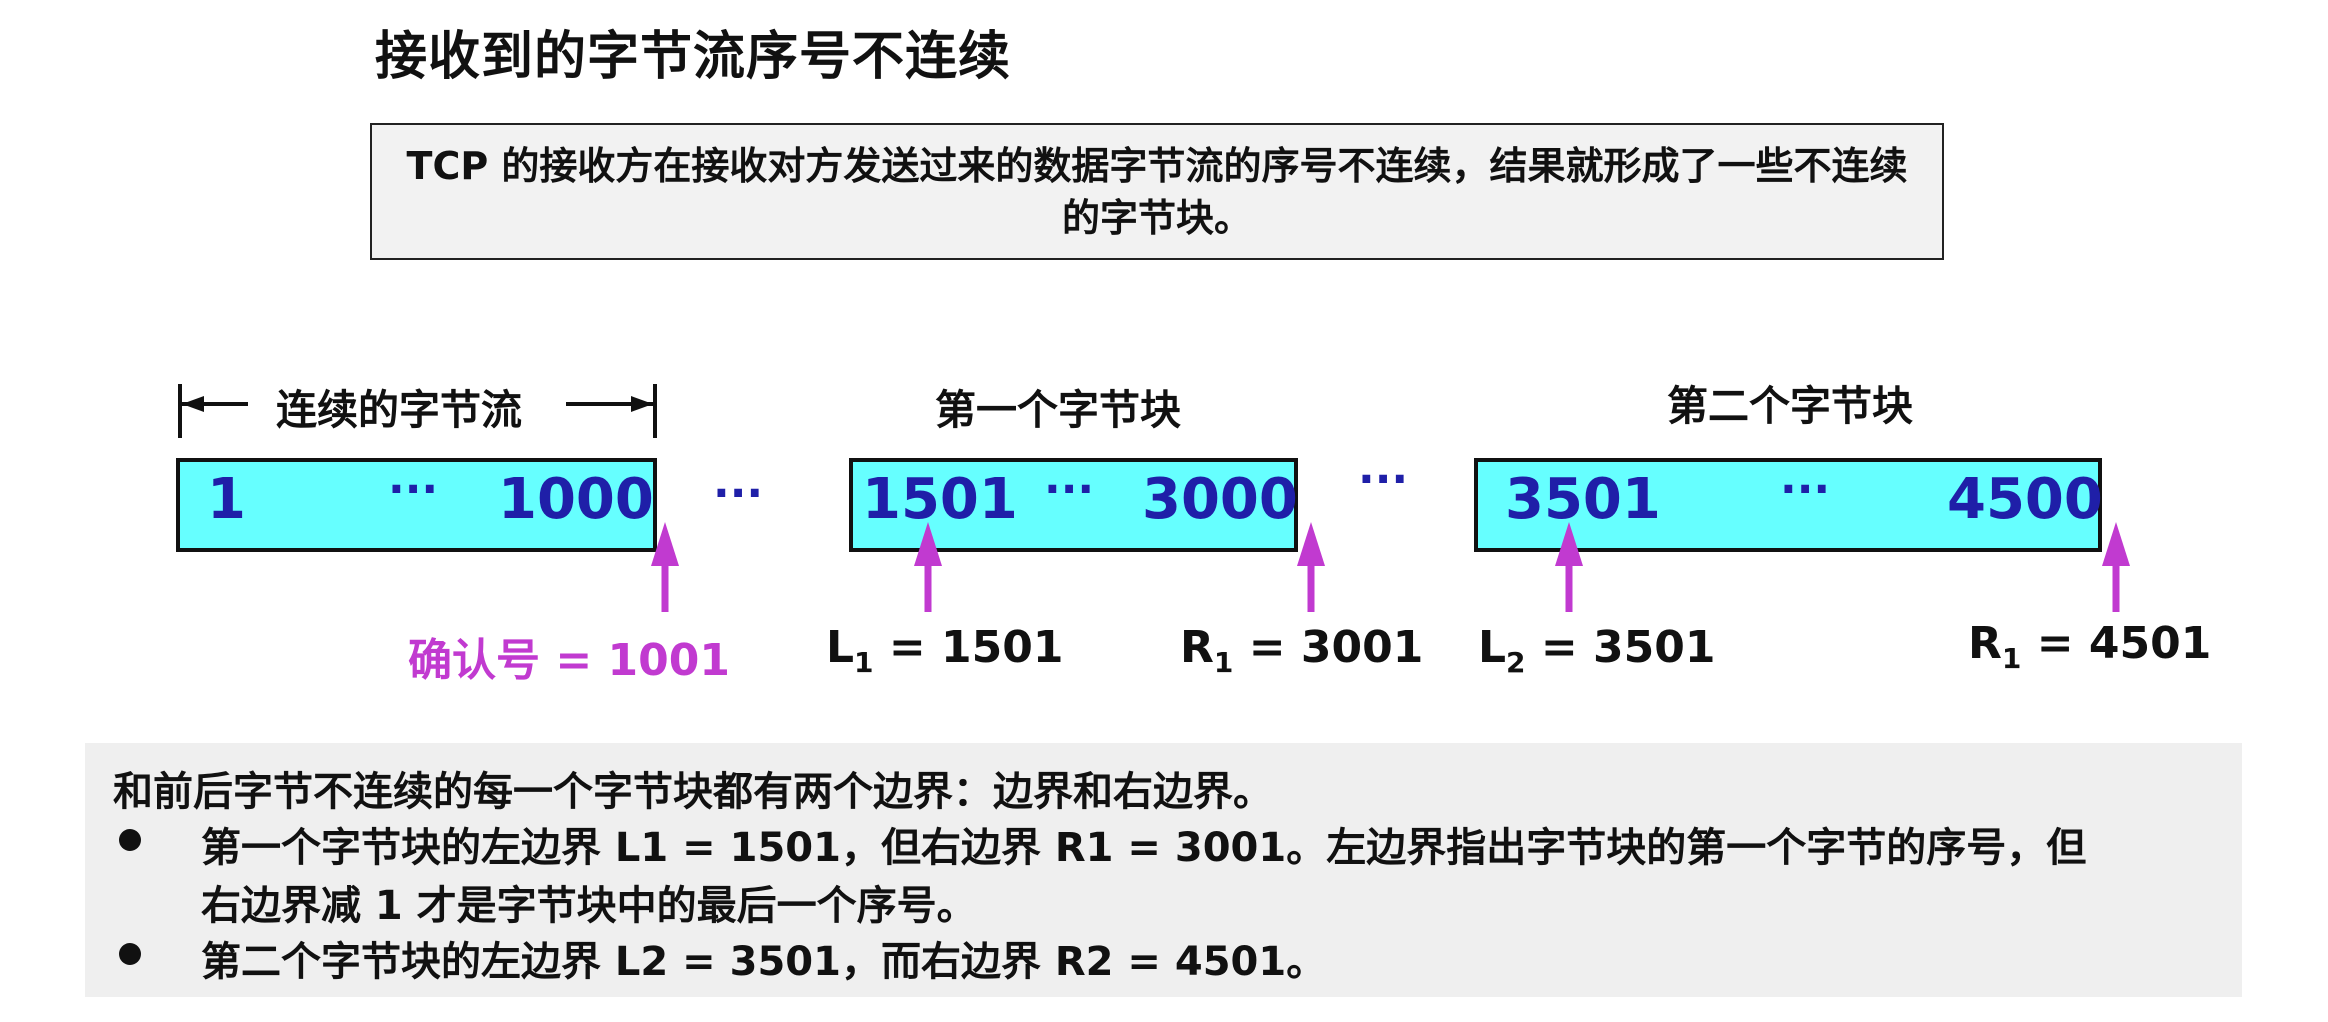 The height and width of the screenshot is (1022, 2328). I want to click on l1-label: L1 = 1501, so click(945, 650).